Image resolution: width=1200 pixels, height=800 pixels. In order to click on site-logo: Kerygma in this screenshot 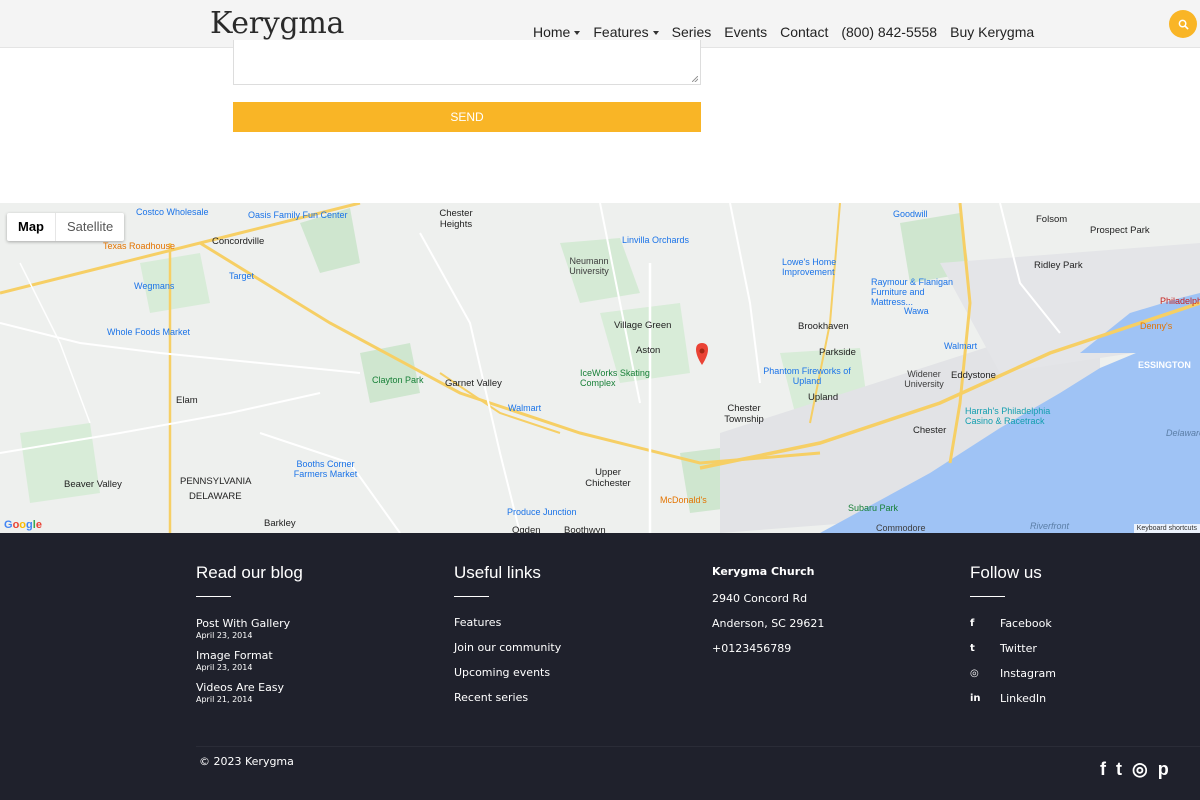, I will do `click(277, 23)`.